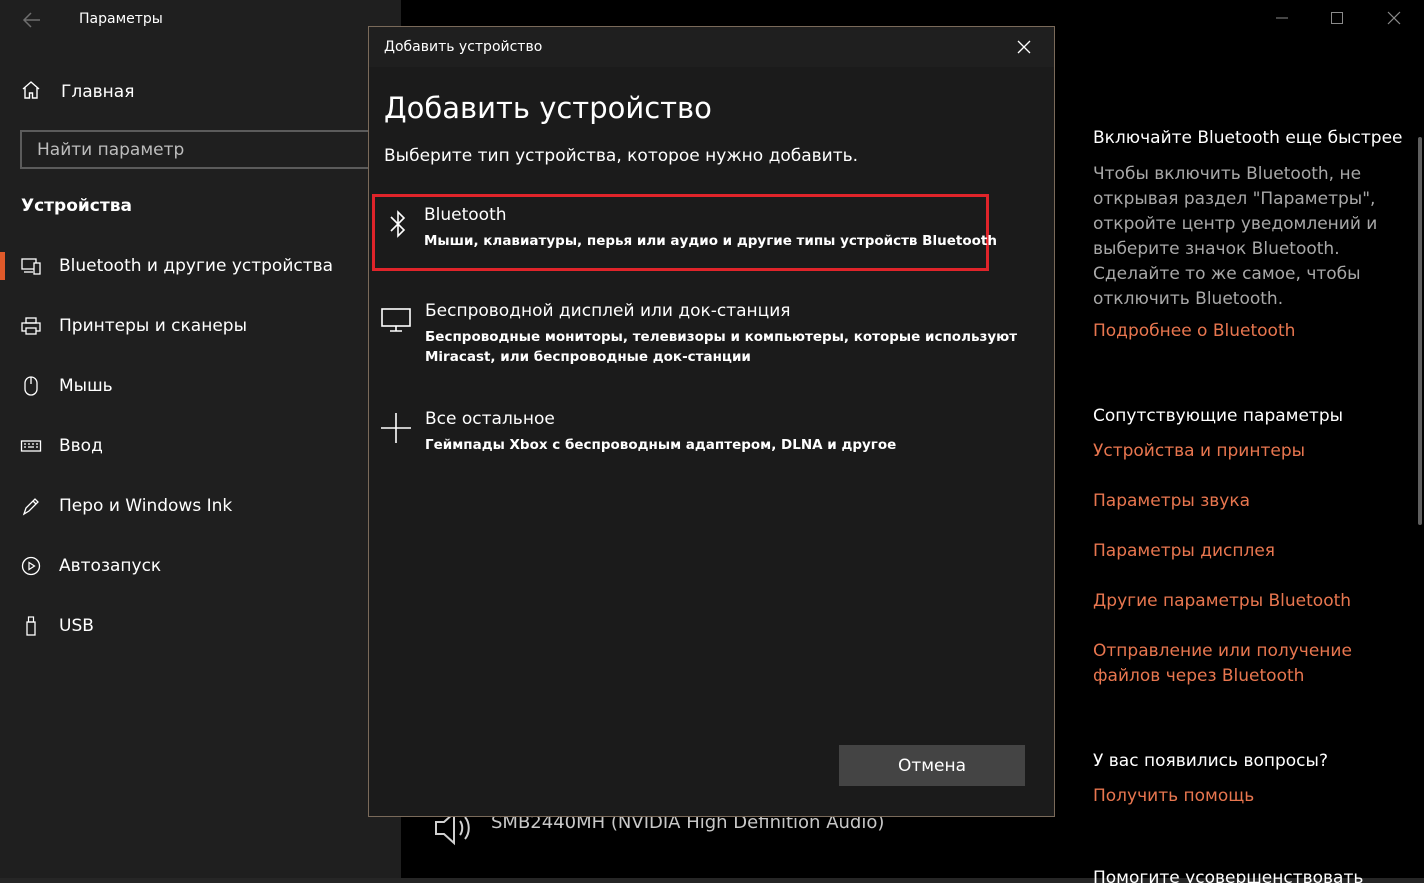 The image size is (1424, 883). What do you see at coordinates (608, 311) in the screenshot?
I see `option-title: Беспроводной дисплей или док-станция` at bounding box center [608, 311].